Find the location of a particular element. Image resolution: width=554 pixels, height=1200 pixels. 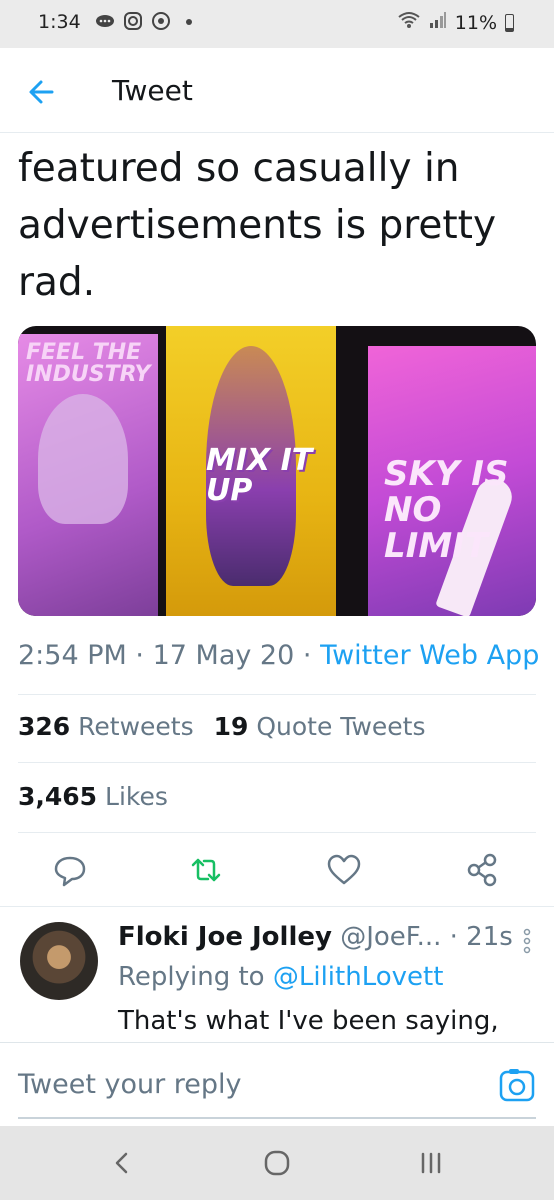

reply-more-button is located at coordinates (527, 941).